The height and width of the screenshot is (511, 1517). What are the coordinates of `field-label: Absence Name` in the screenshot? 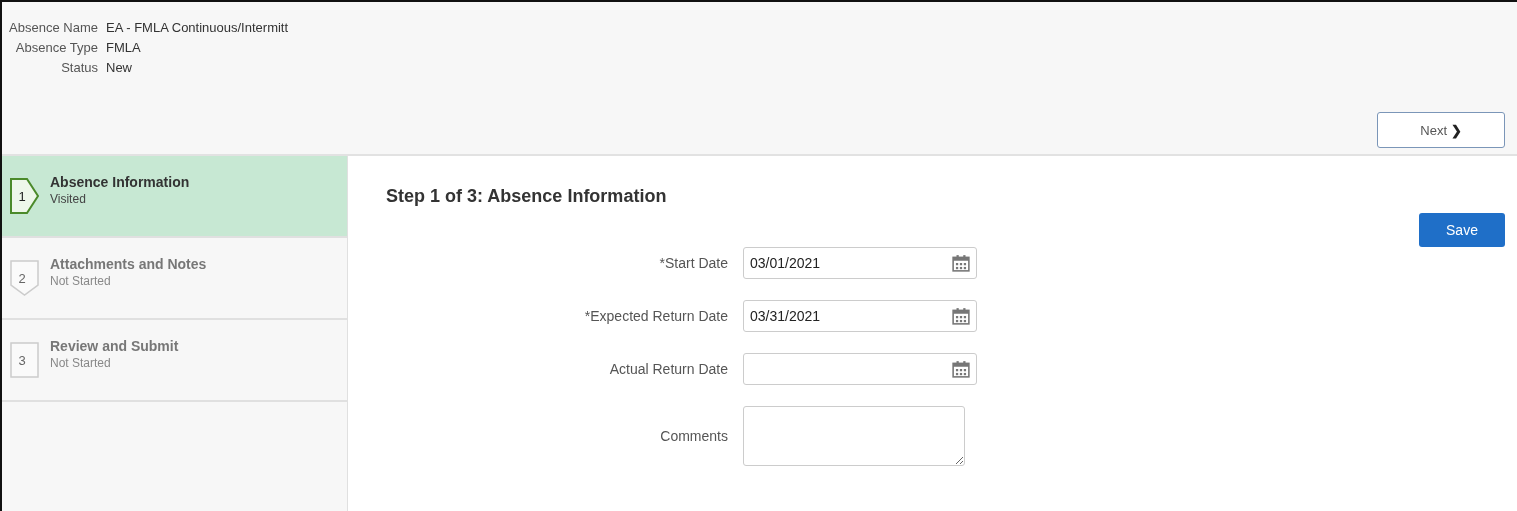 It's located at (53, 28).